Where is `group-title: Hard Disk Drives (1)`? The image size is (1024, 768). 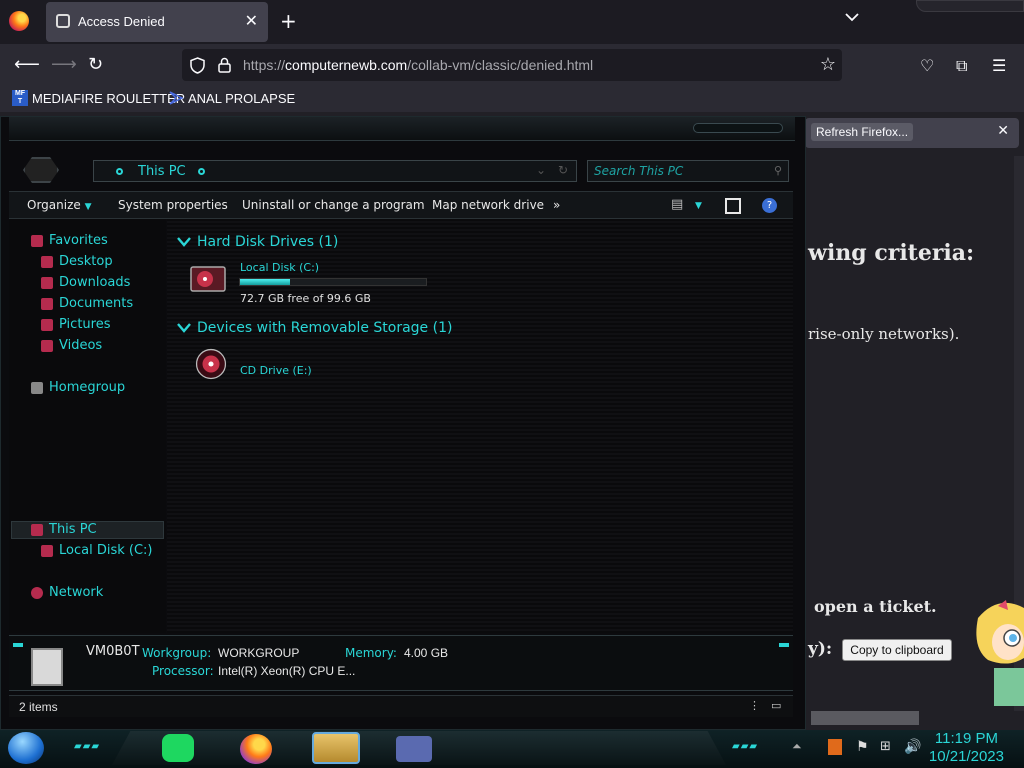 group-title: Hard Disk Drives (1) is located at coordinates (268, 242).